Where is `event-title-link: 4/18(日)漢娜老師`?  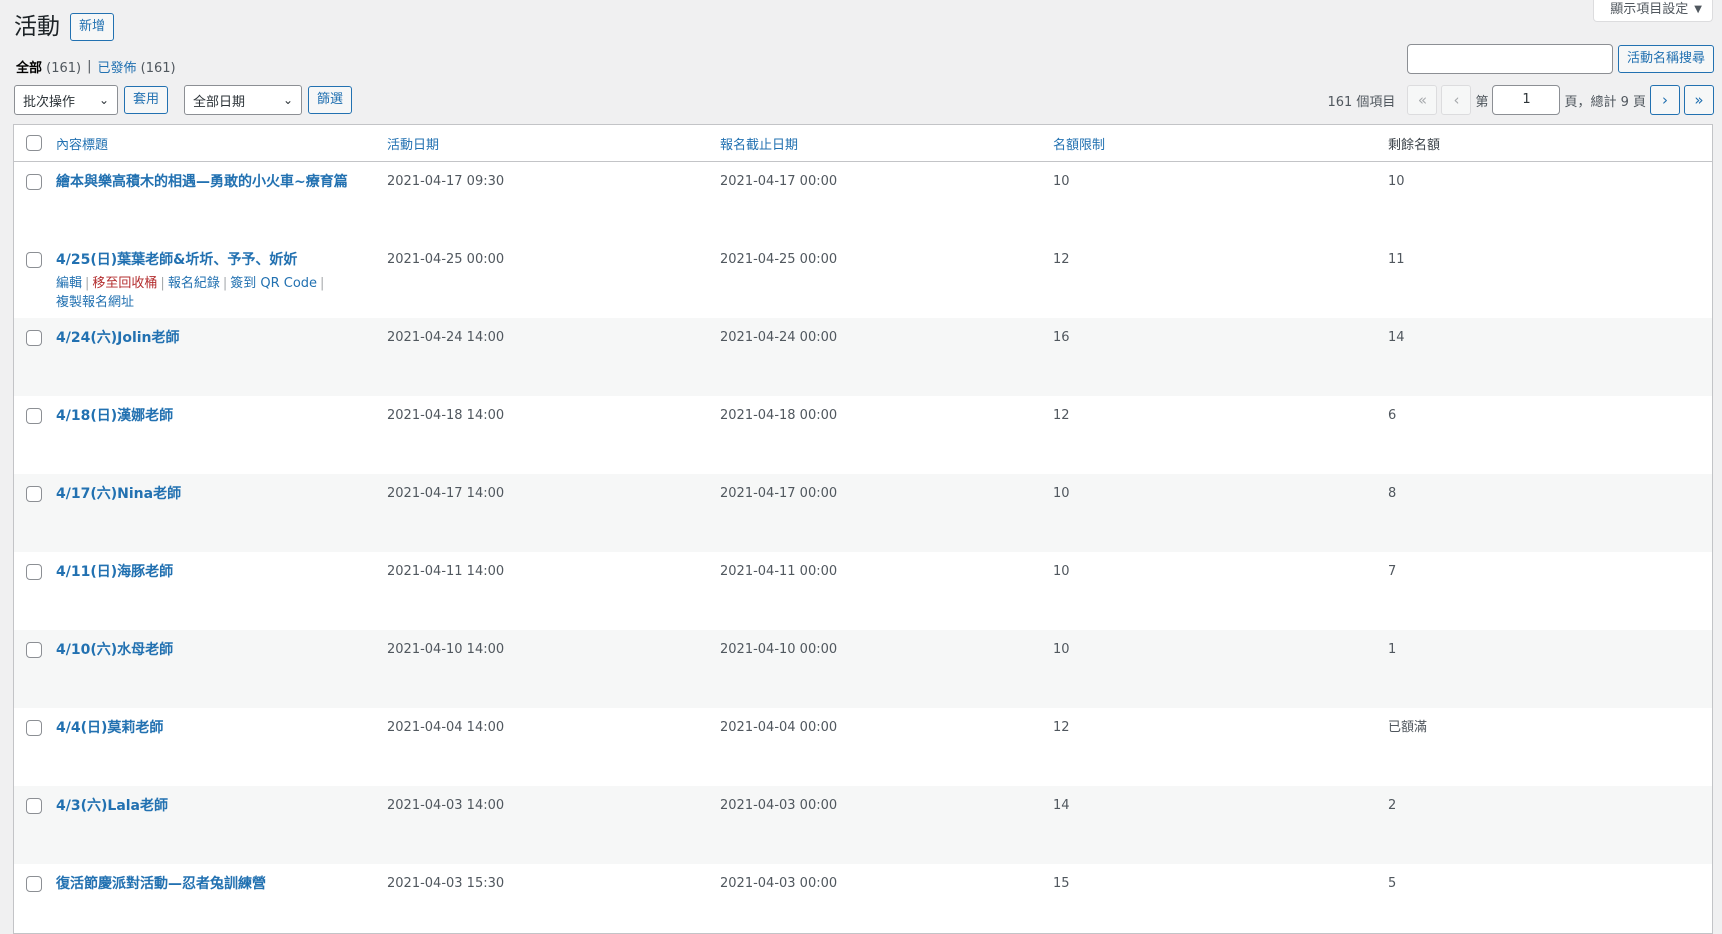 event-title-link: 4/18(日)漢娜老師 is located at coordinates (114, 416).